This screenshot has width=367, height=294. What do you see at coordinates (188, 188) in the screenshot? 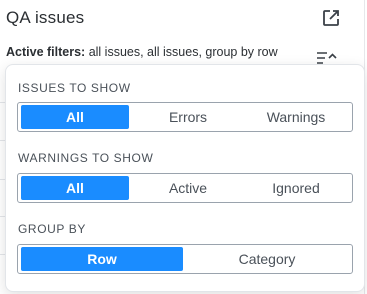
I see `warnings-option-active: Active` at bounding box center [188, 188].